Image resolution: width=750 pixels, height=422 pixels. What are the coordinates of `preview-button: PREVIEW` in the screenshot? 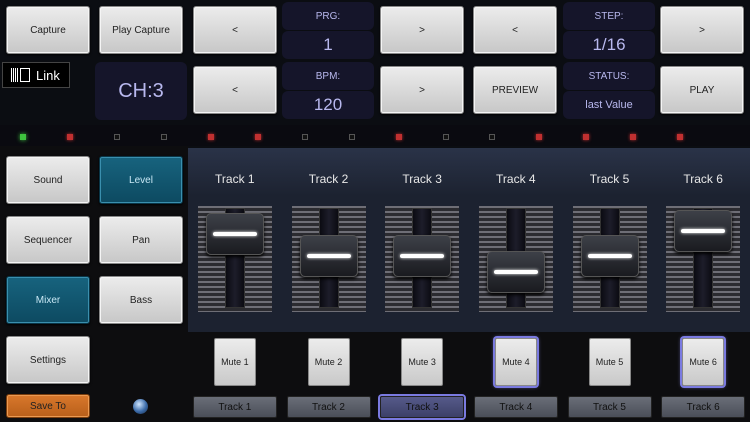 It's located at (515, 90).